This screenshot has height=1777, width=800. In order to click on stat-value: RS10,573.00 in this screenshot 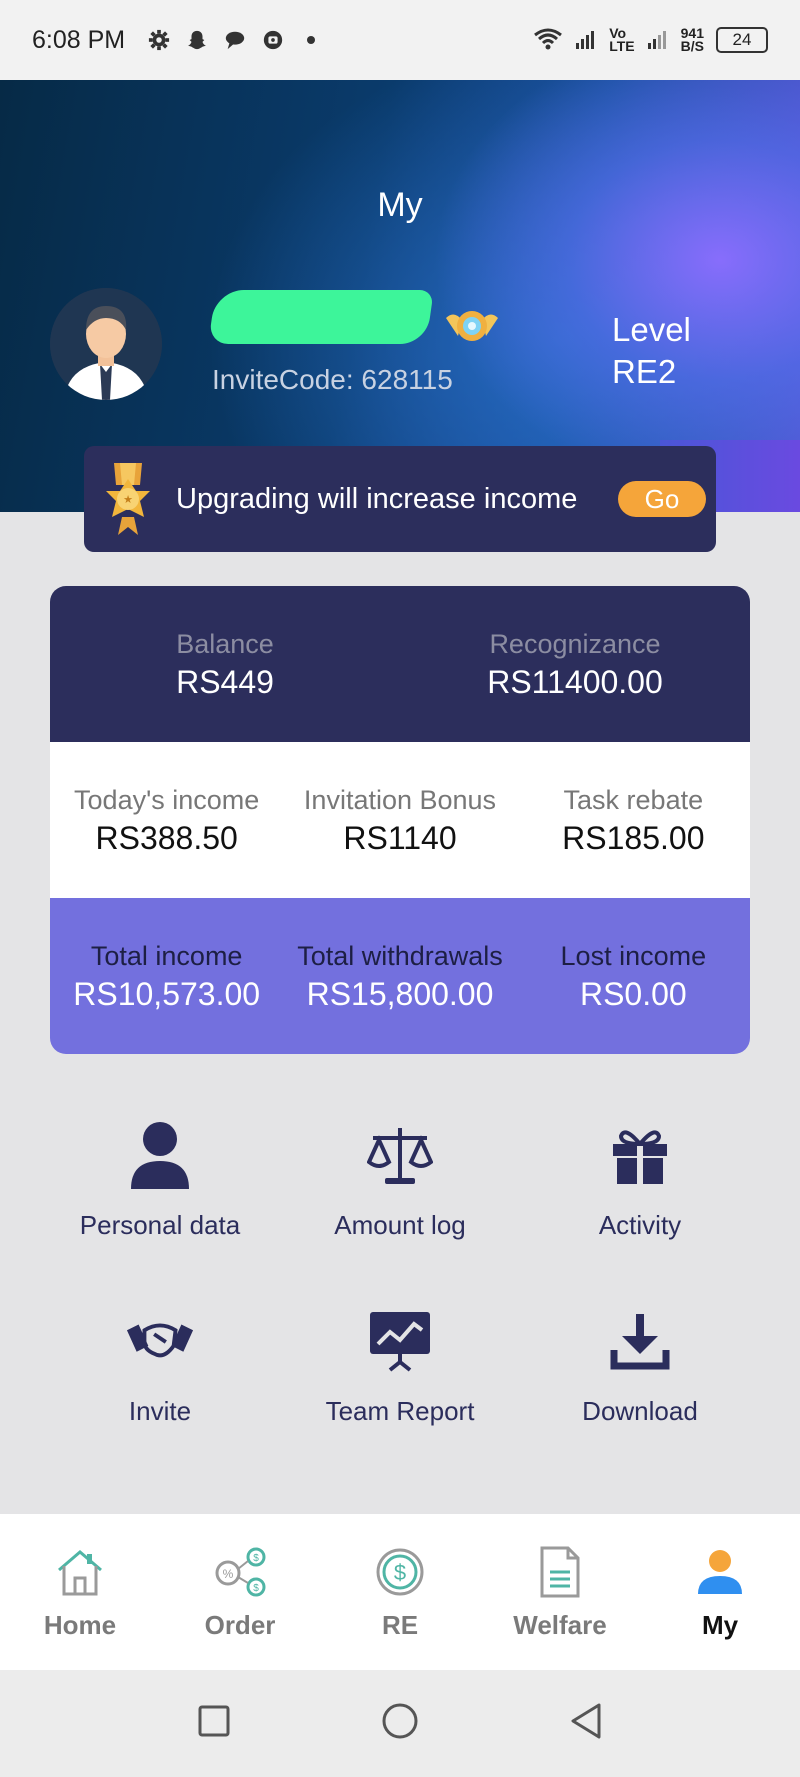, I will do `click(167, 994)`.